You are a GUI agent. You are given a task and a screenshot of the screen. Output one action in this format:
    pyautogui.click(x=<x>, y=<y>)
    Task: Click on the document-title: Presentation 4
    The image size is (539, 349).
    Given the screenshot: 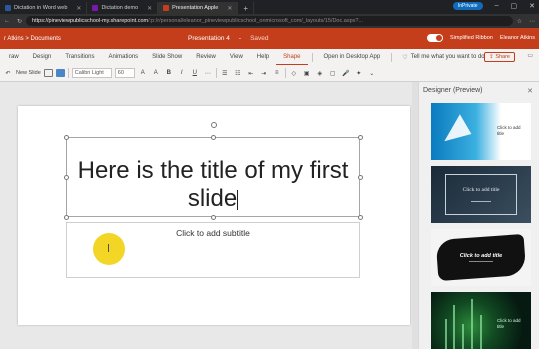 What is the action you would take?
    pyautogui.click(x=209, y=38)
    